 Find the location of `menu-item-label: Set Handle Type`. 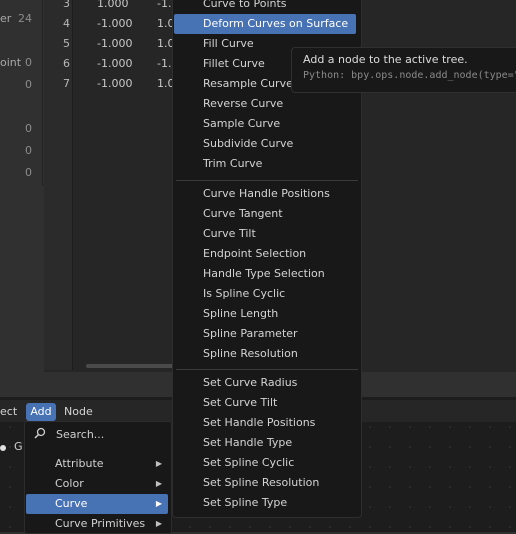

menu-item-label: Set Handle Type is located at coordinates (248, 442).